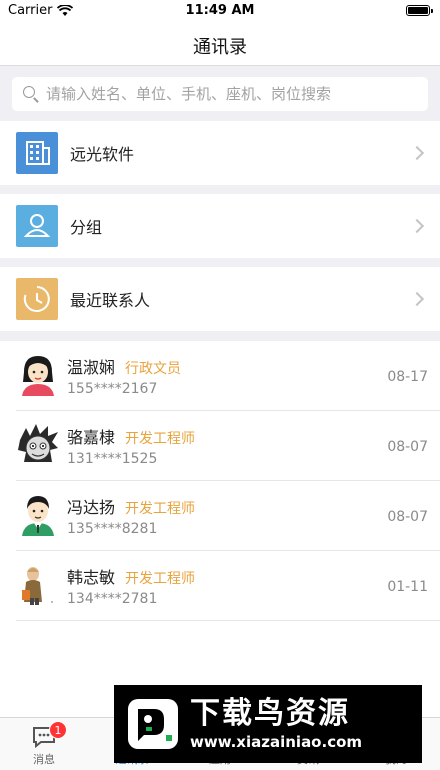 The image size is (440, 770). What do you see at coordinates (38, 584) in the screenshot?
I see `photo-avatar-icon` at bounding box center [38, 584].